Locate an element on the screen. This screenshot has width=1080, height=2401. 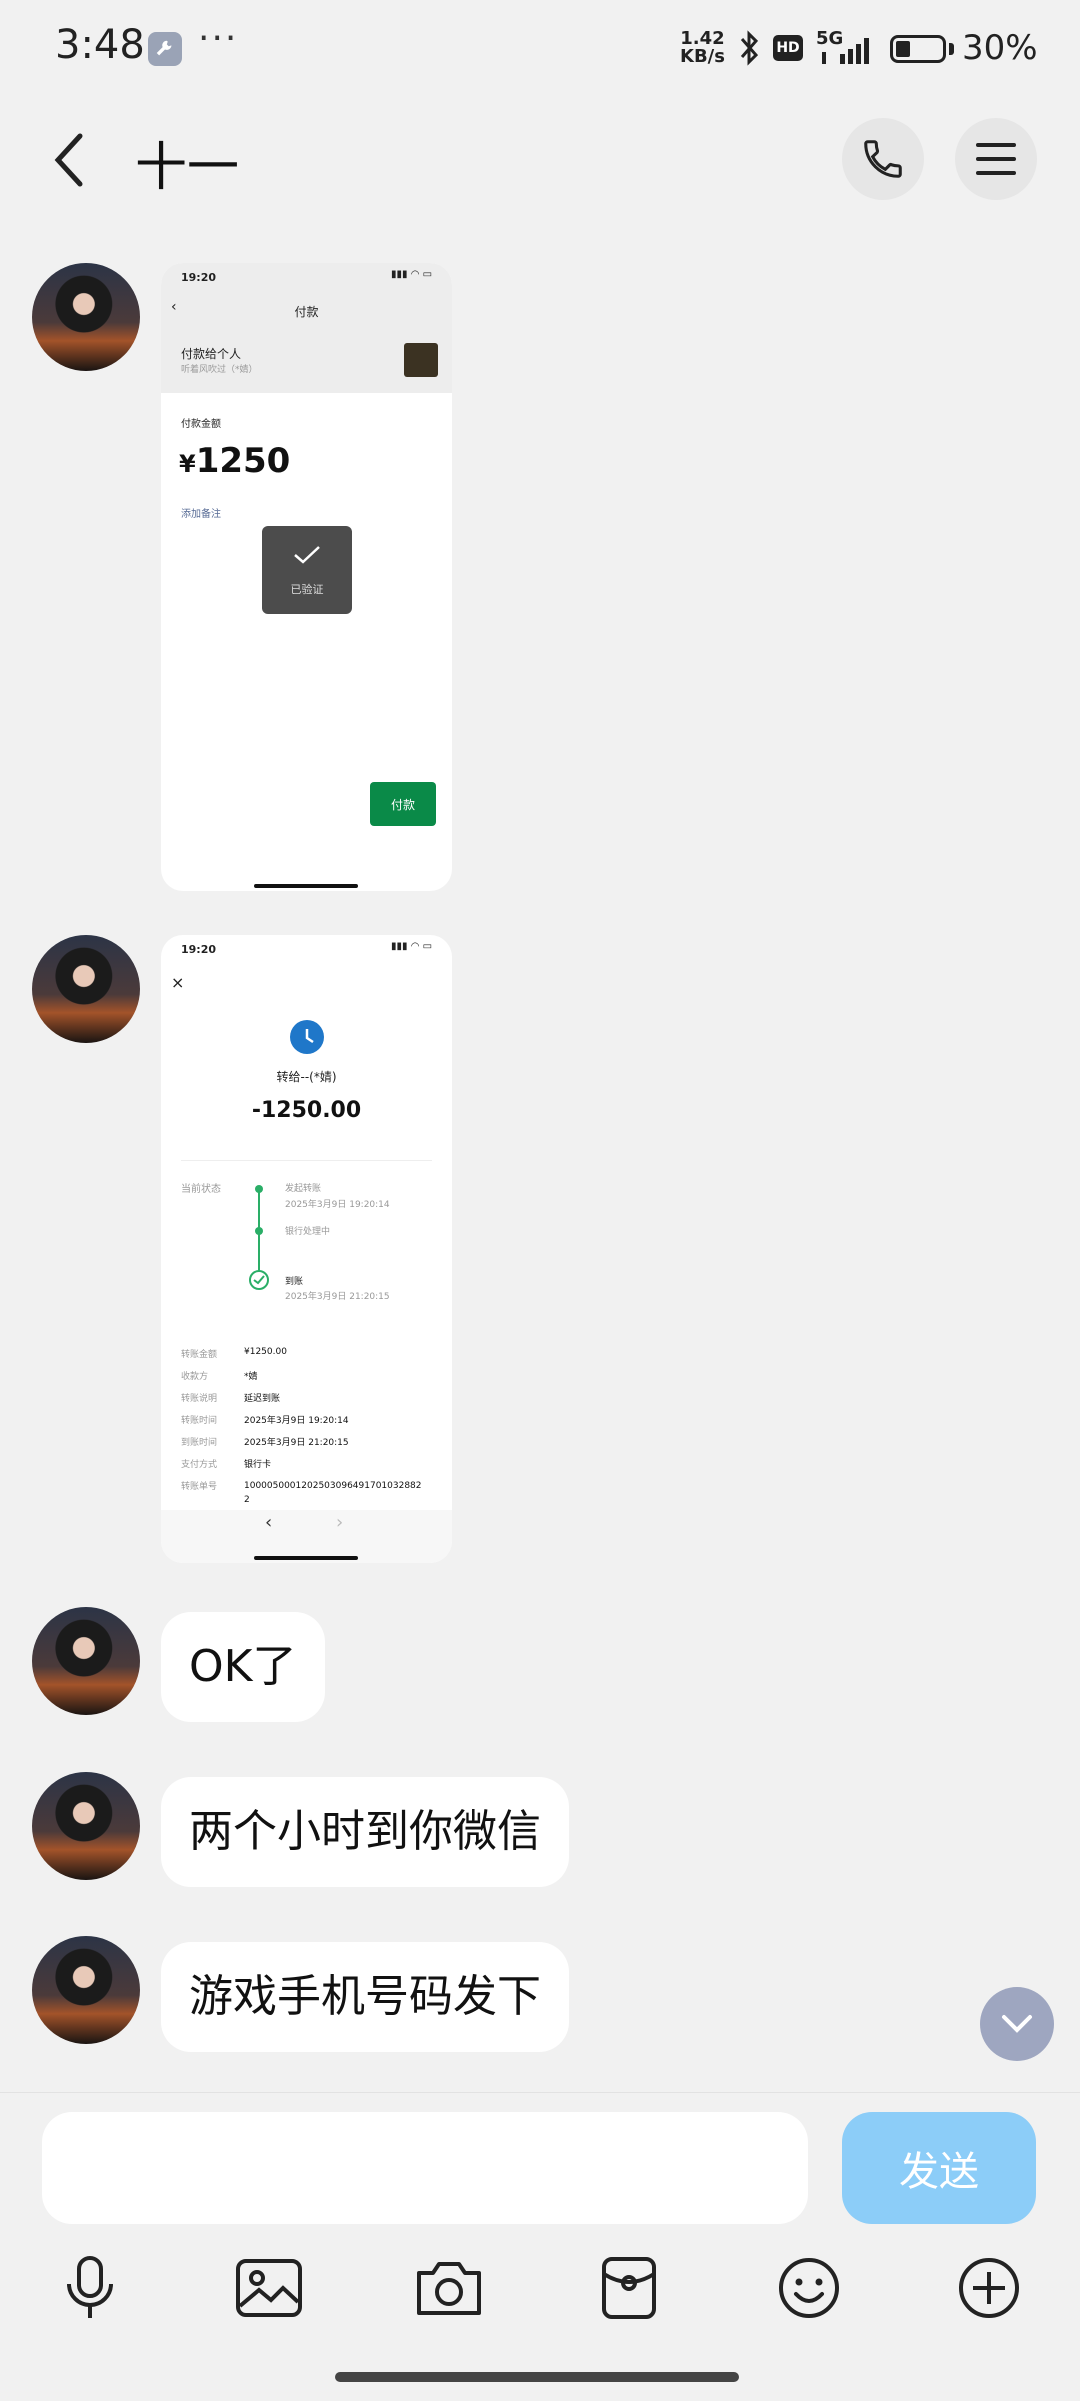
screenshot-header: 19:20 ▮▮▮ ◠ ▭ ‹ 付款 付款给个人 听着风吹过（*婧） is located at coordinates (306, 328).